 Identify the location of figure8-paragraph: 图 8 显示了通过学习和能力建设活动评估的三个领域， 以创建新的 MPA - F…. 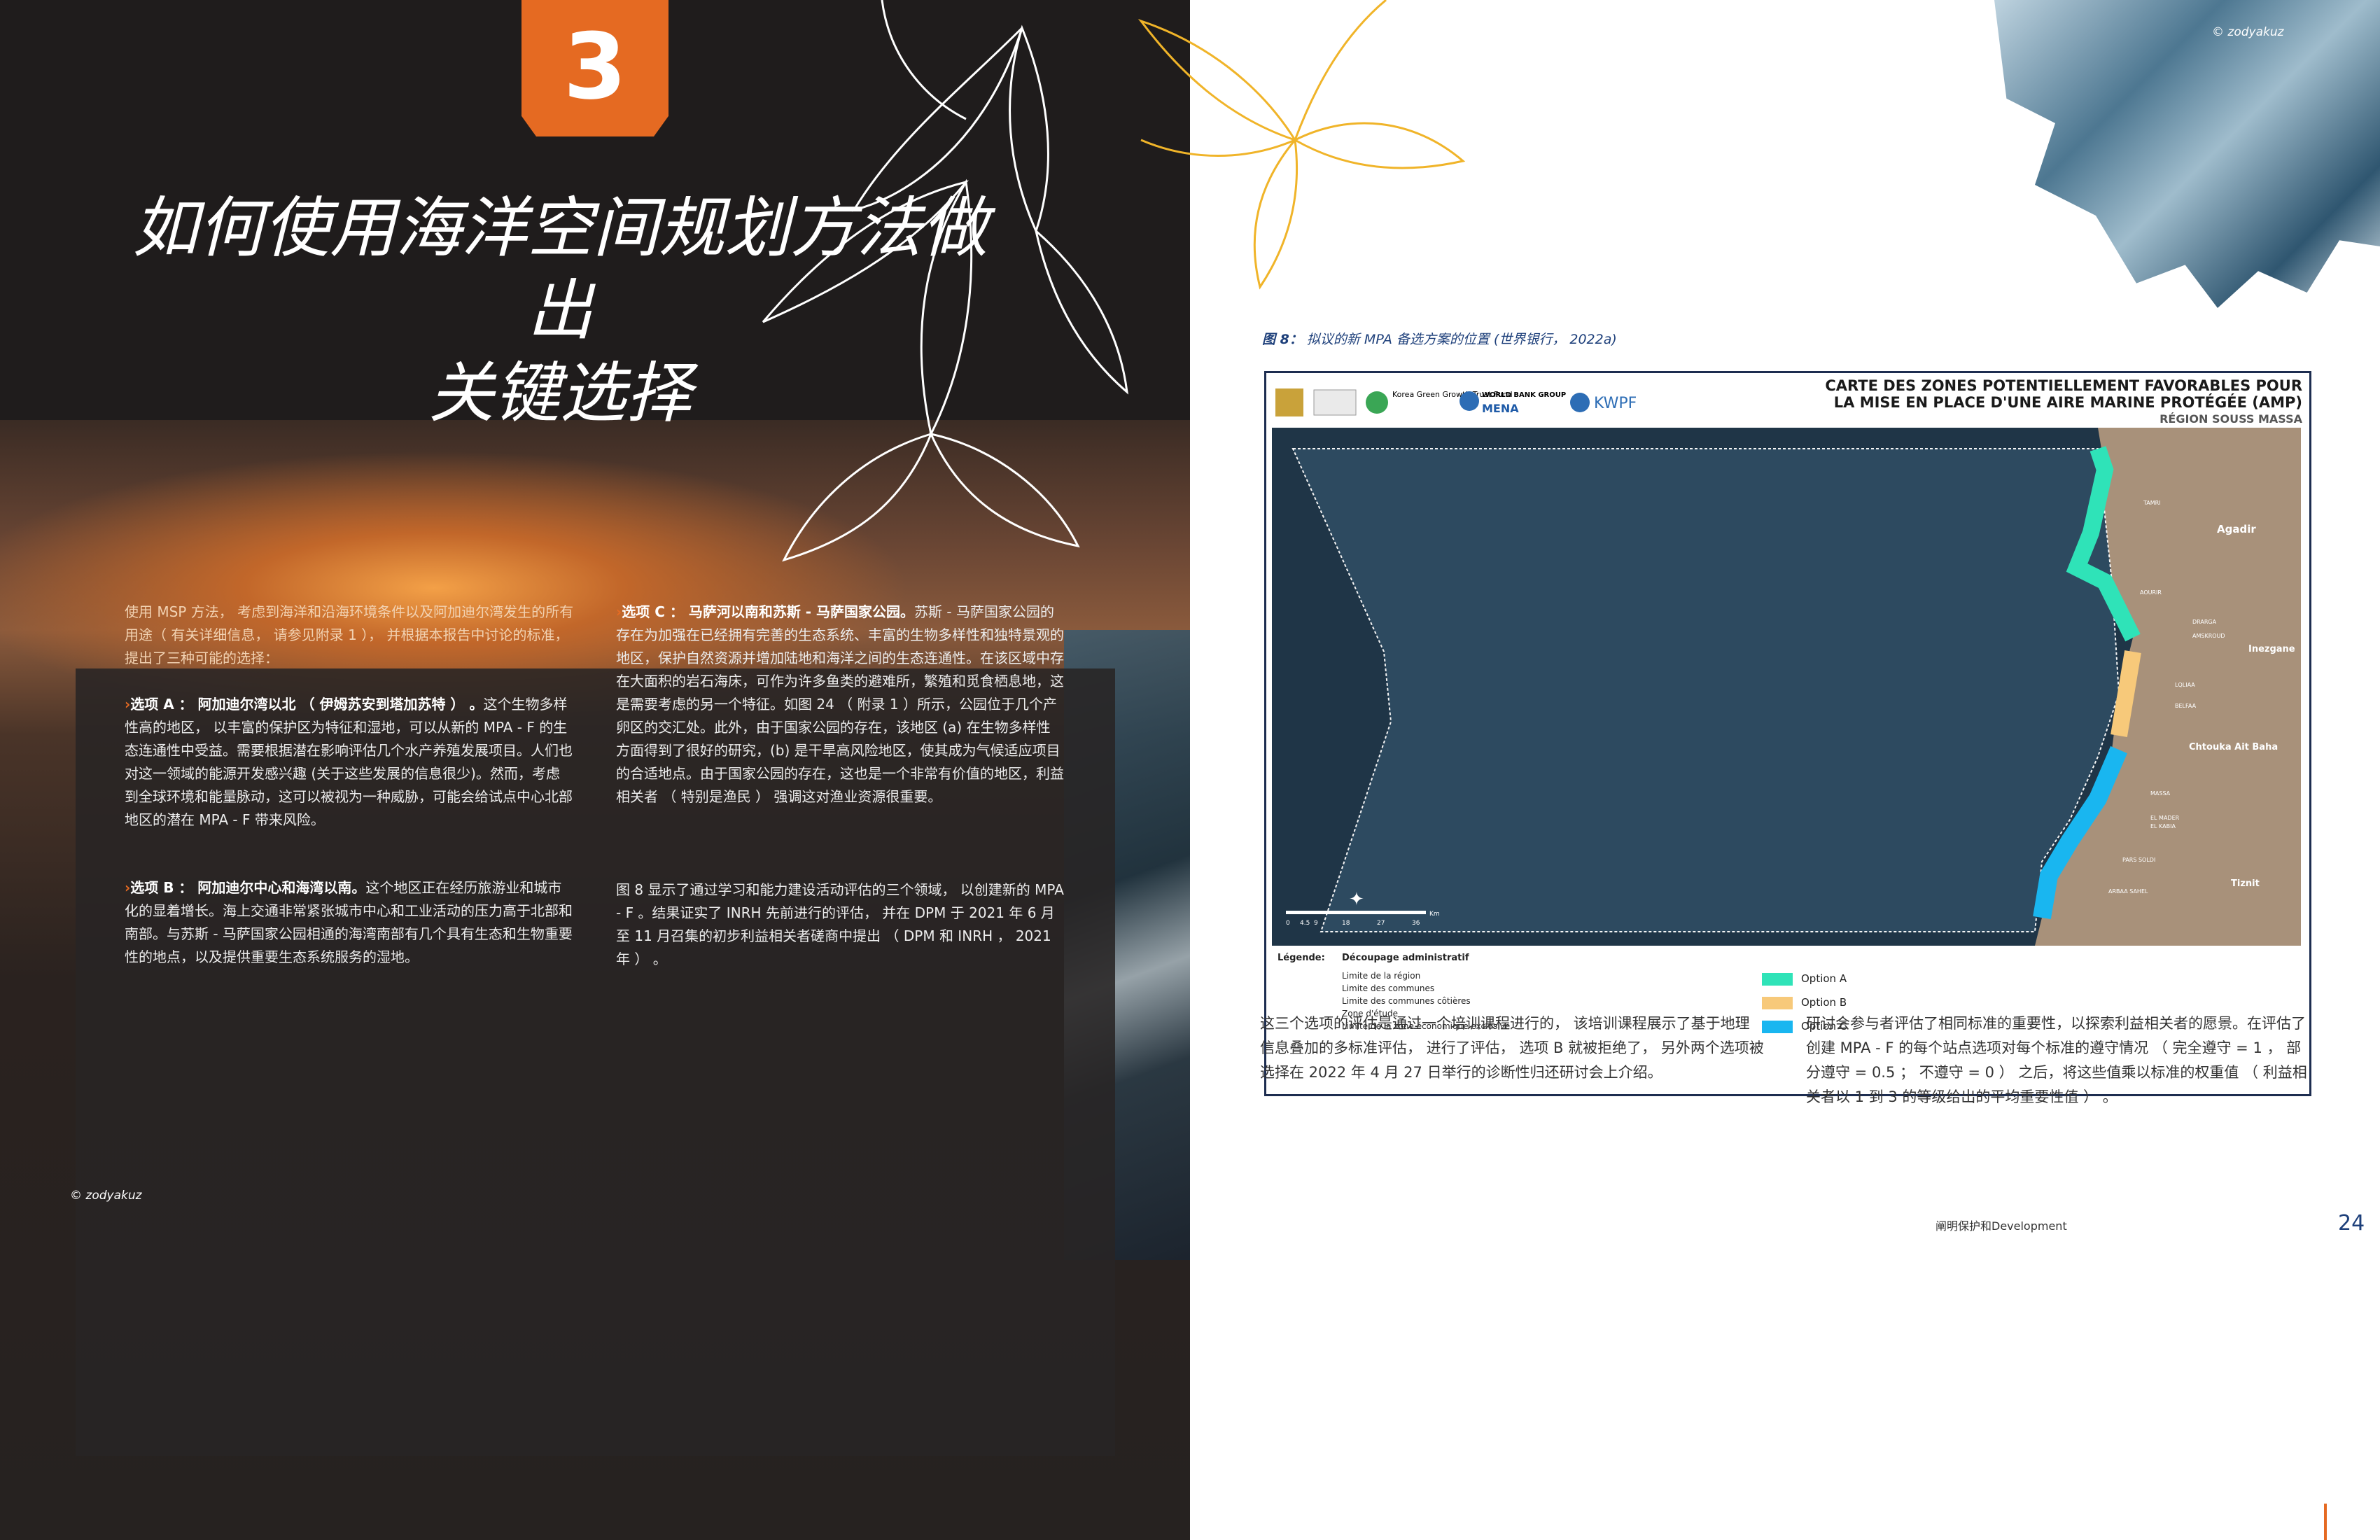
(840, 924).